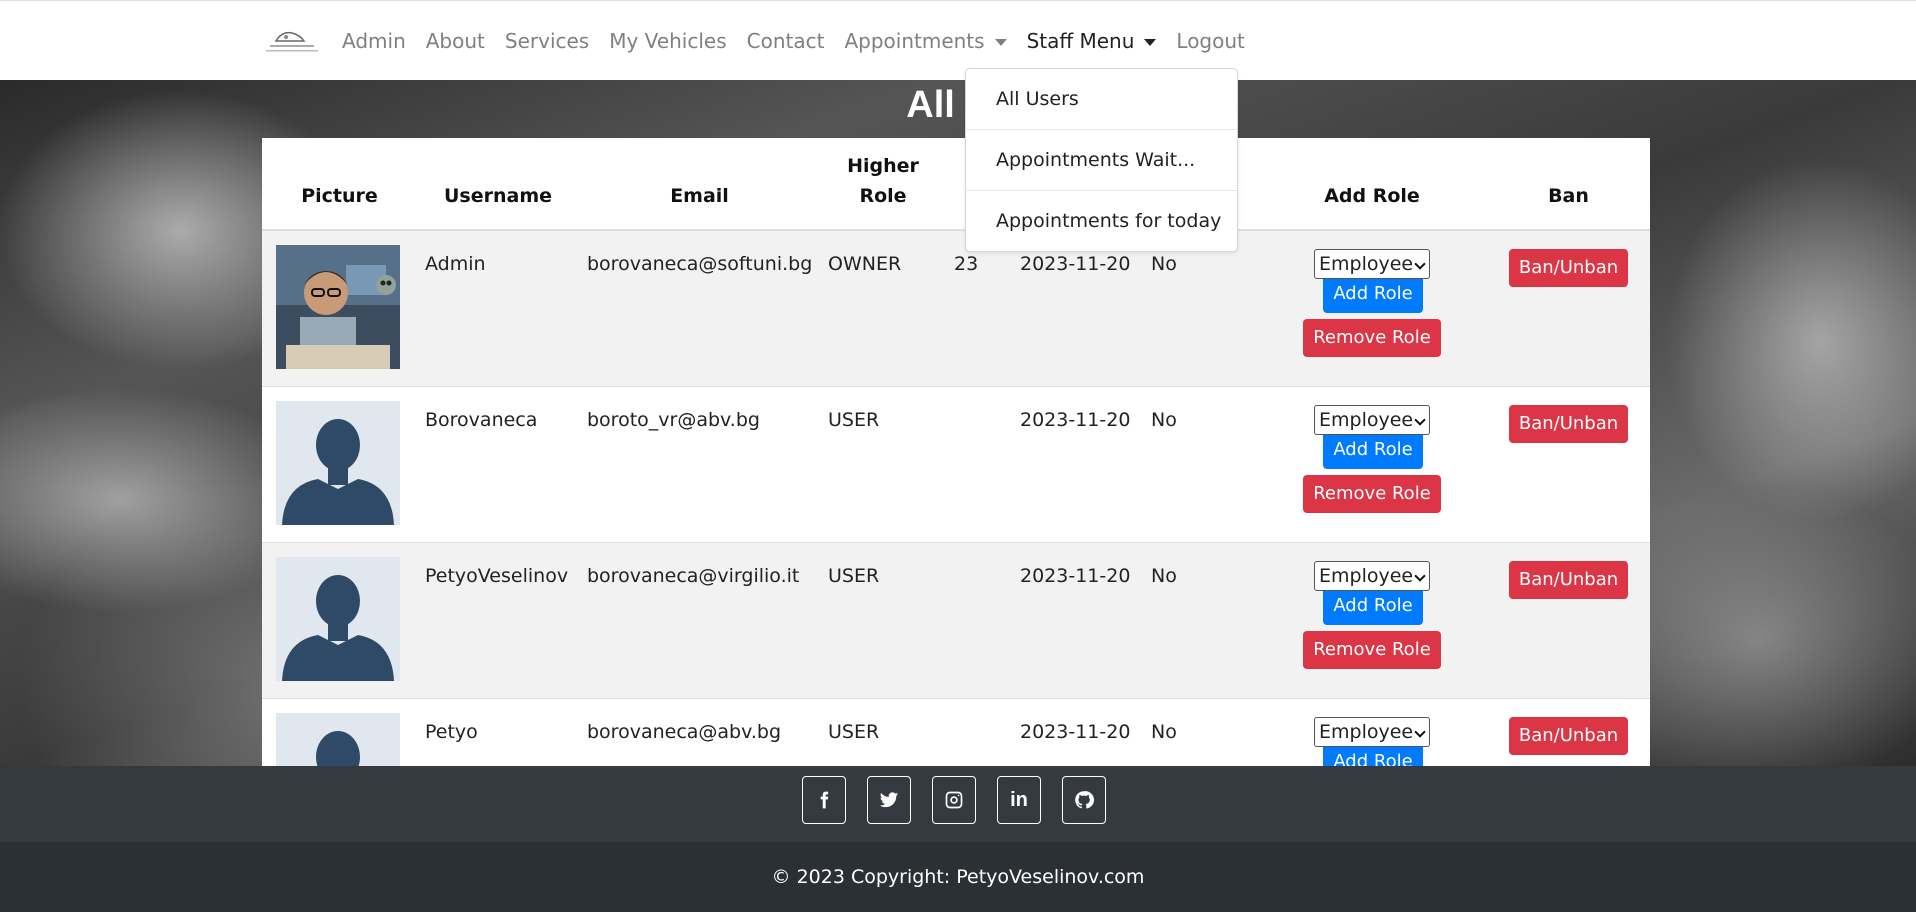 The image size is (1916, 912). What do you see at coordinates (925, 41) in the screenshot?
I see `nav-appointments-dropdown: Appointments` at bounding box center [925, 41].